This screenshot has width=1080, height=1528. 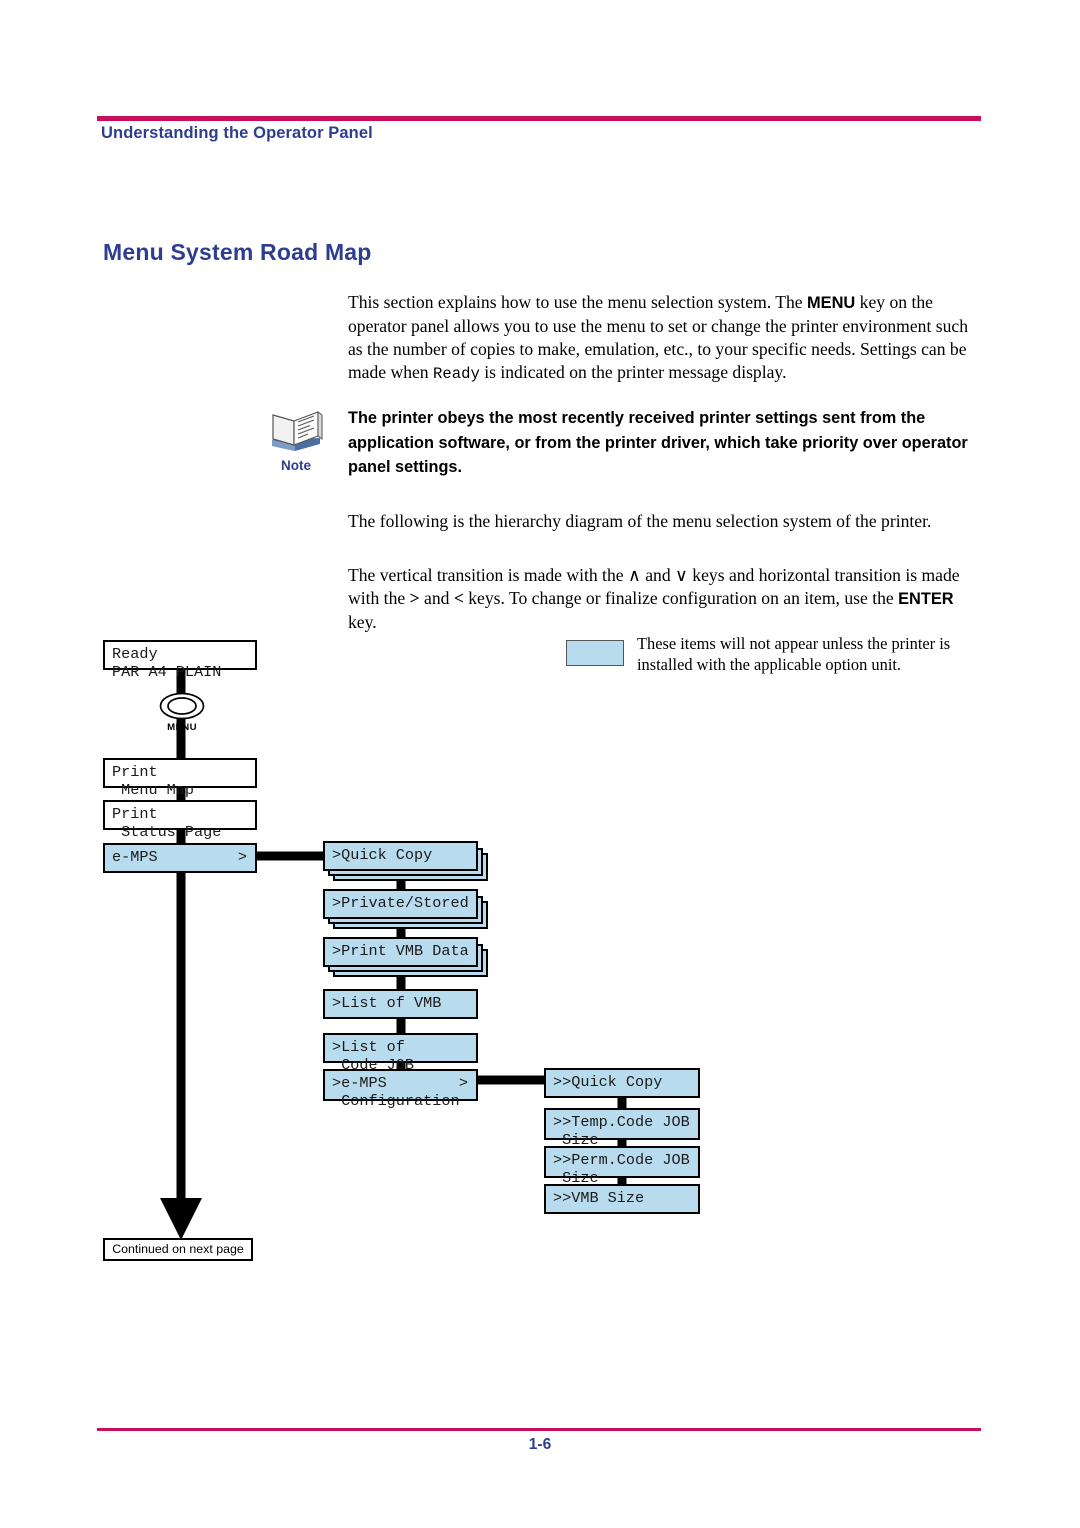 I want to click on lcd-line1: >>Temp.Code JOB, so click(x=621, y=1122).